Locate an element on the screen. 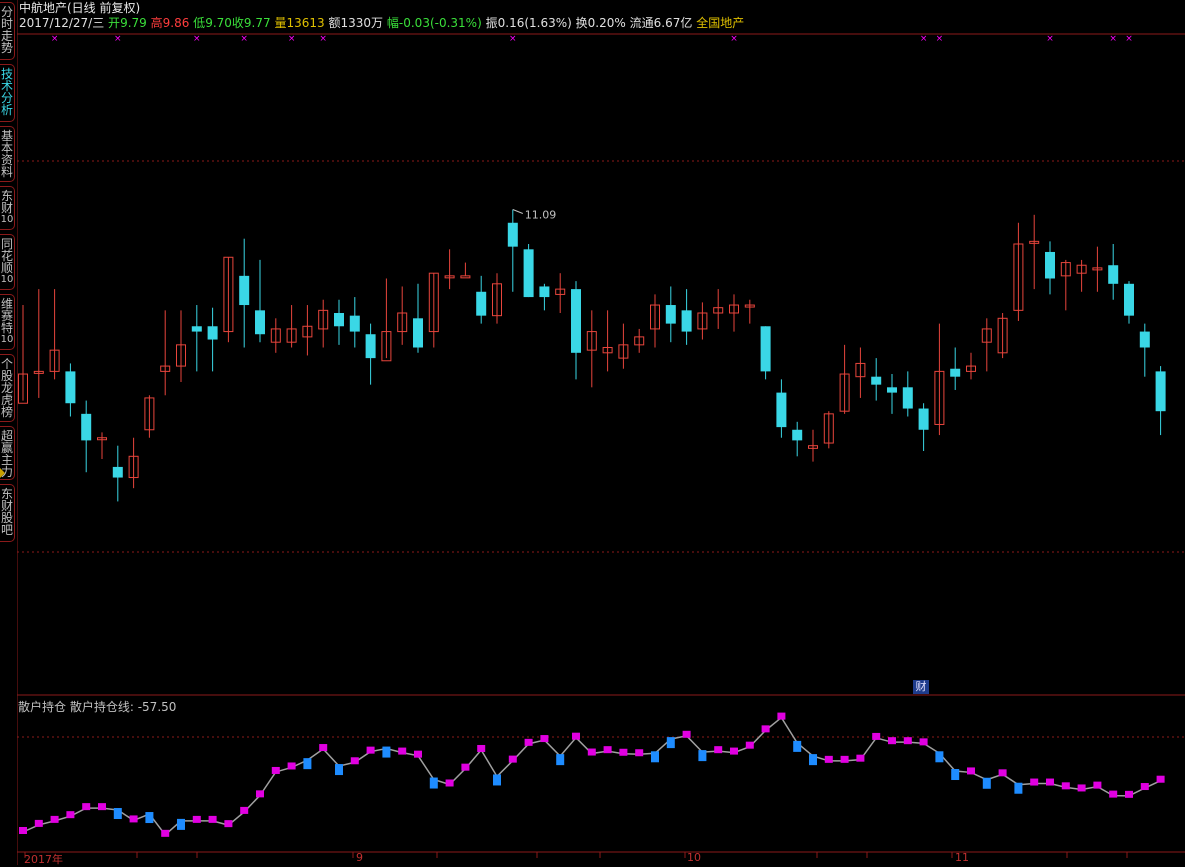  indicator-line-label: 散户持仓线: is located at coordinates (101, 707).